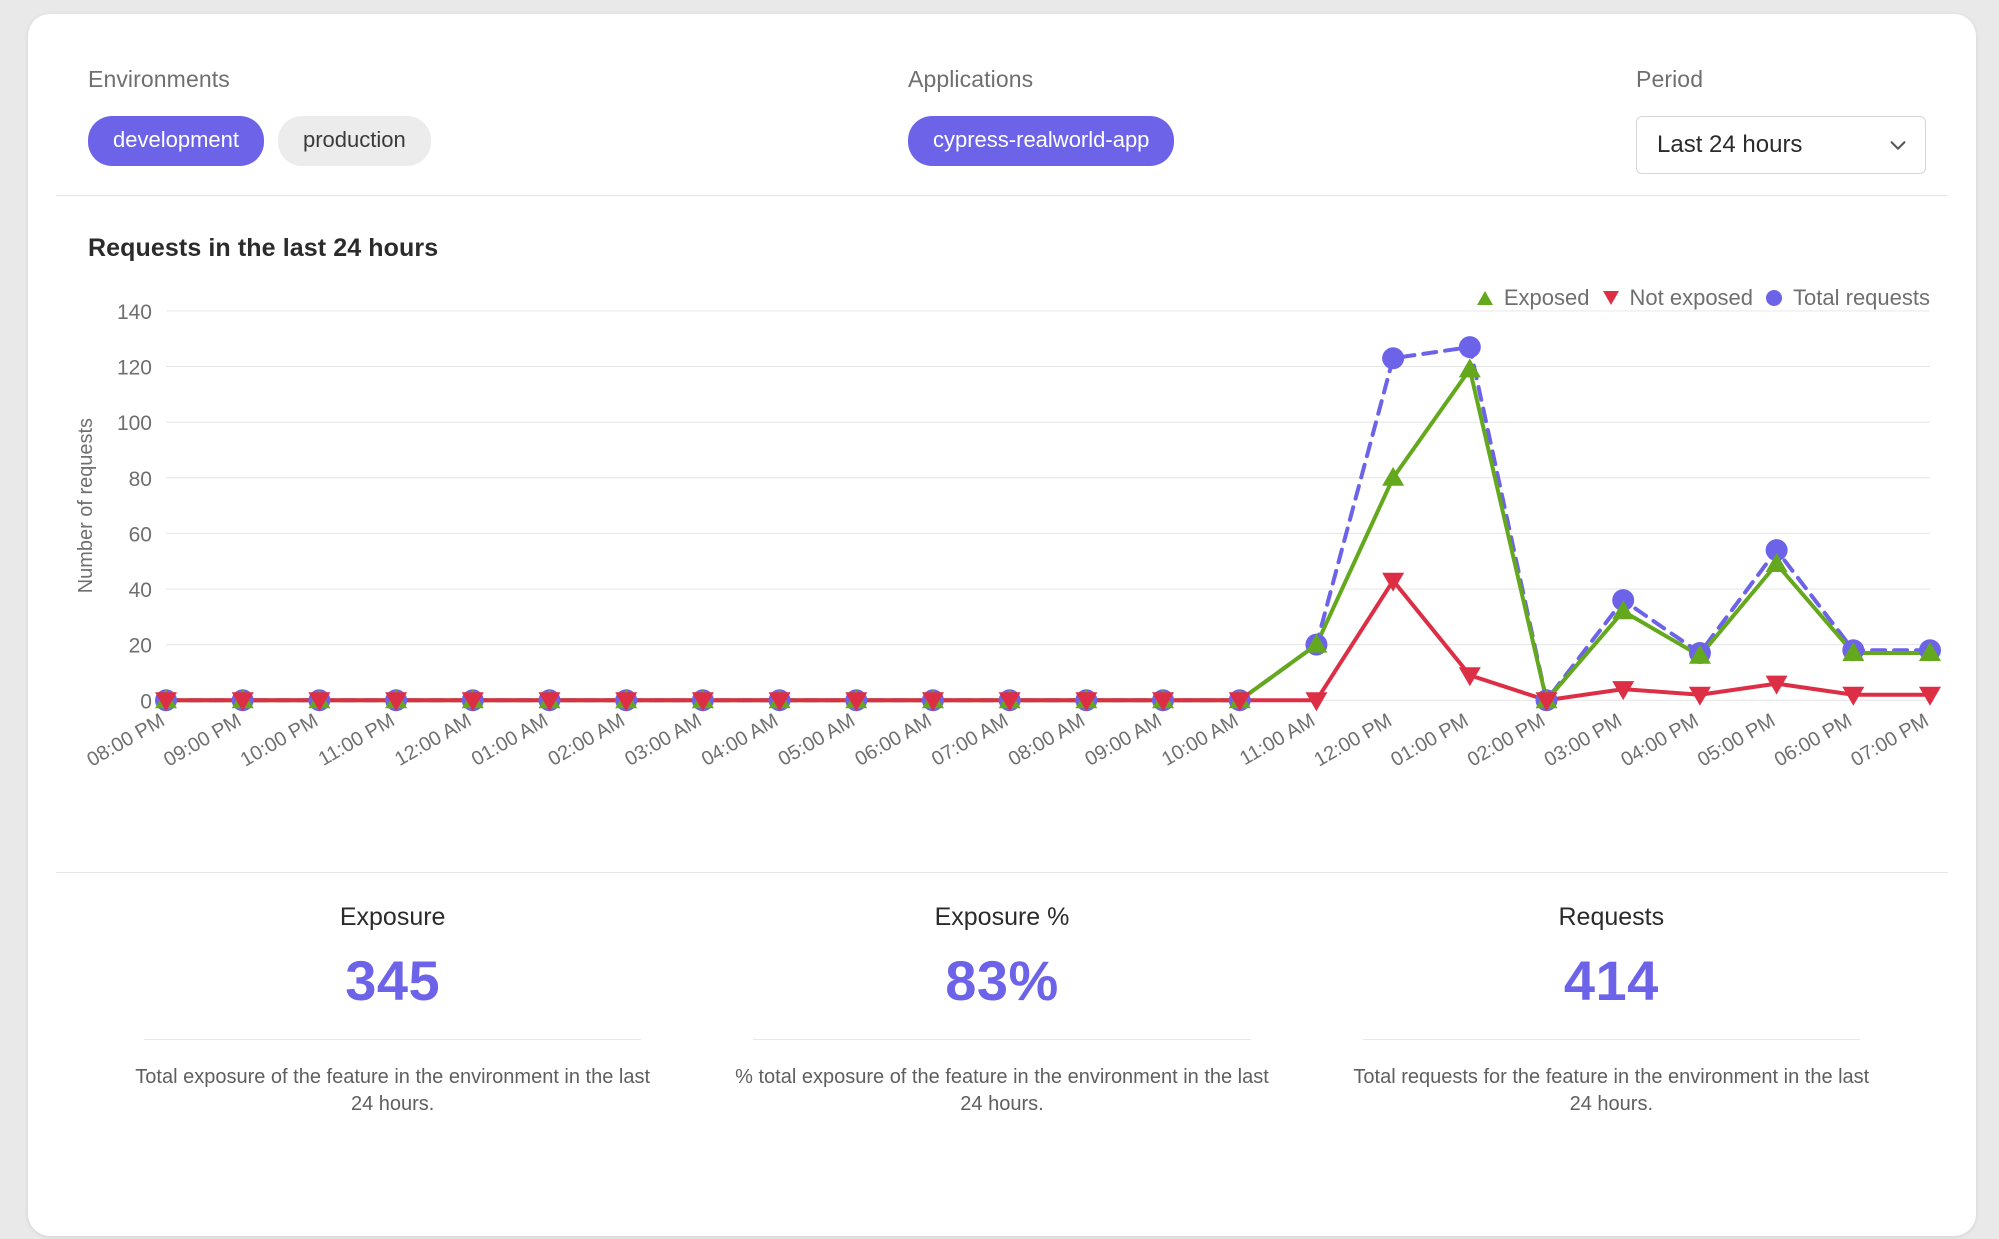 The image size is (1999, 1239). I want to click on environments-chip-row: development production, so click(259, 141).